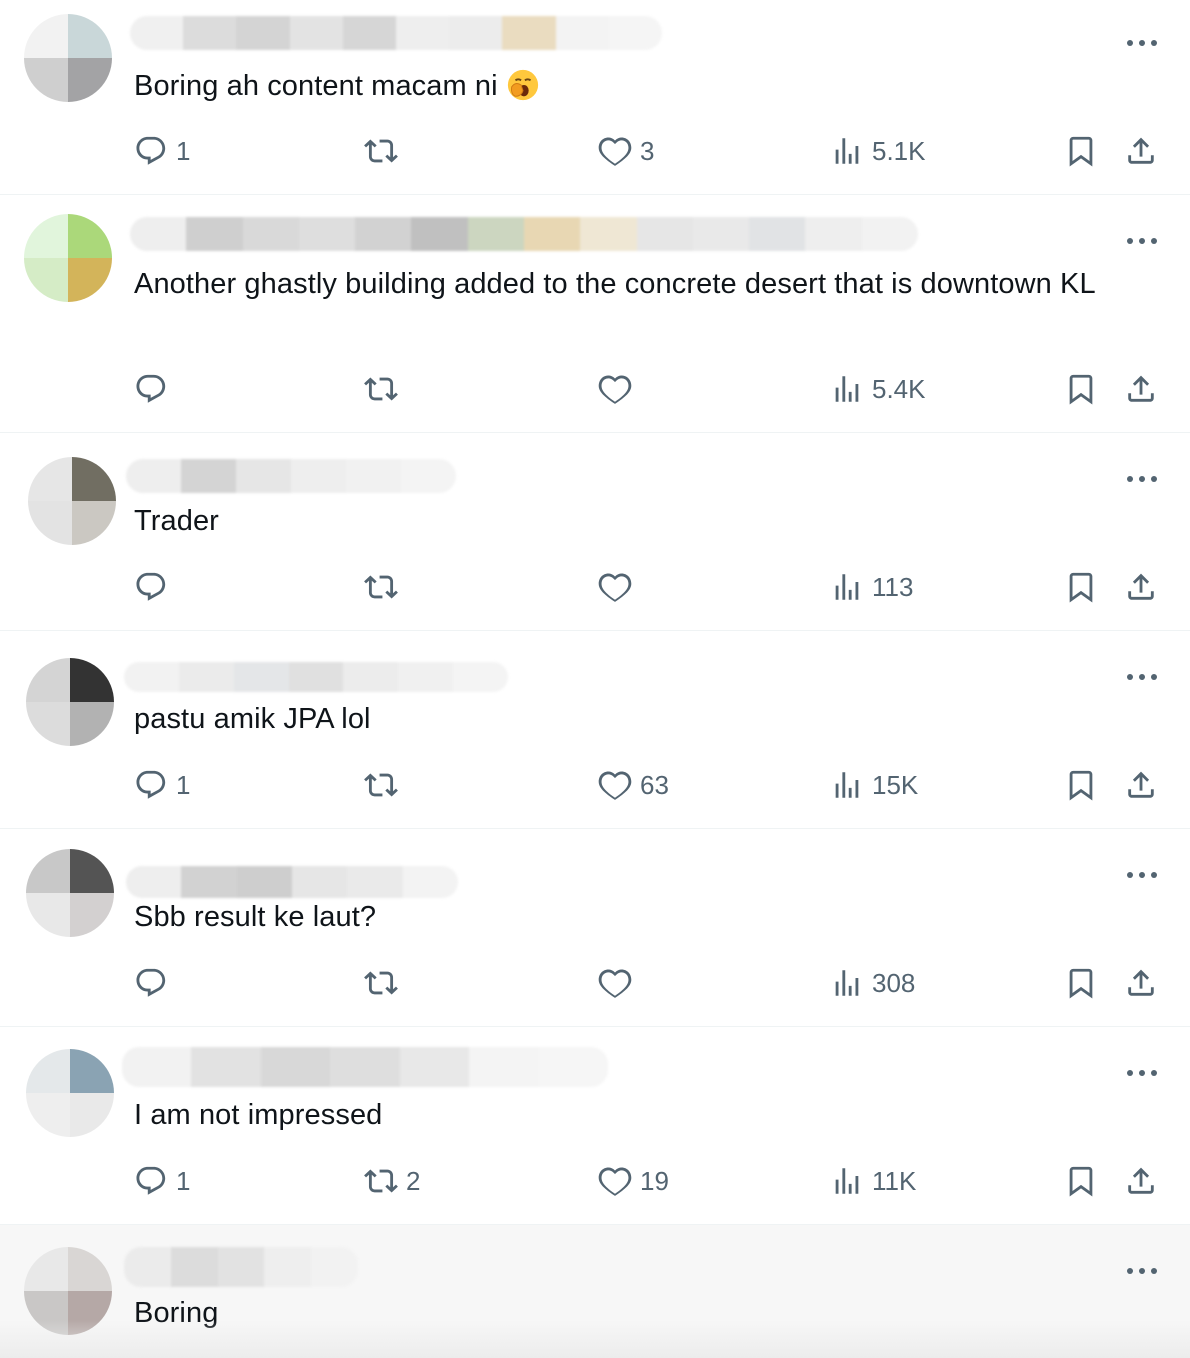  What do you see at coordinates (396, 33) in the screenshot?
I see `blurred-username` at bounding box center [396, 33].